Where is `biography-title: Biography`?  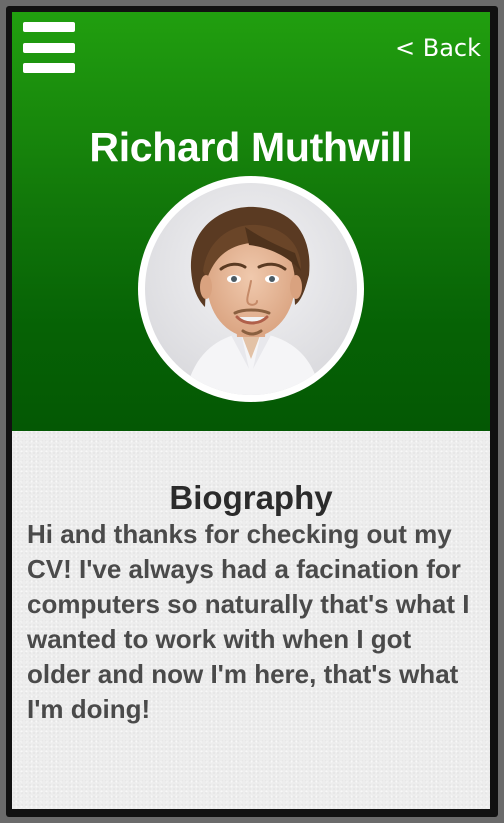
biography-title: Biography is located at coordinates (251, 497).